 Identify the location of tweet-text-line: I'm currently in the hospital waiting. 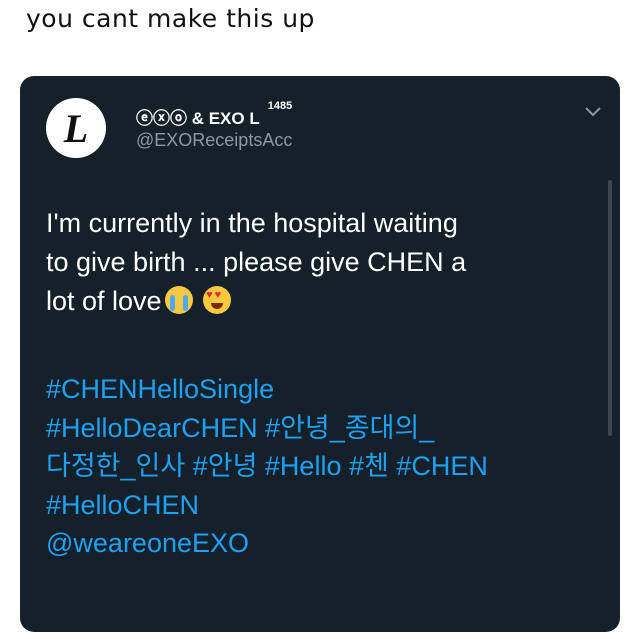
(252, 223).